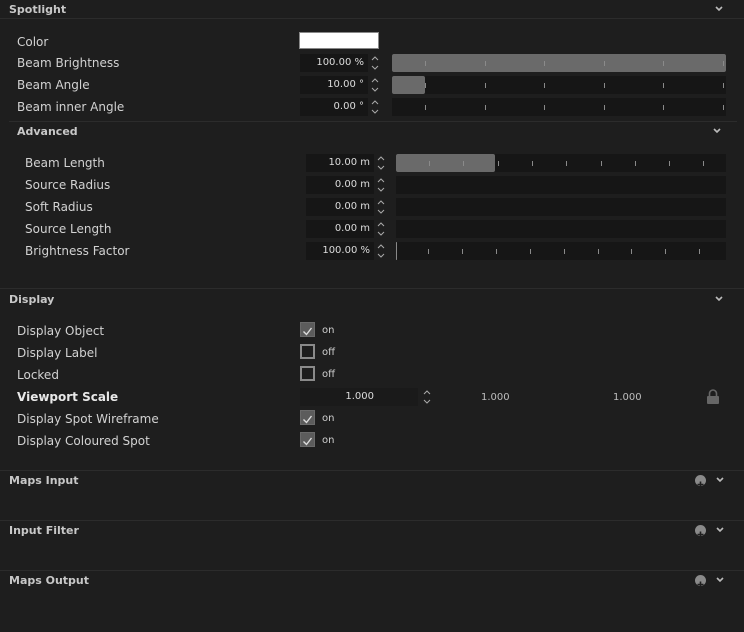  Describe the element at coordinates (334, 107) in the screenshot. I see `value-field: 0.00 °` at that location.